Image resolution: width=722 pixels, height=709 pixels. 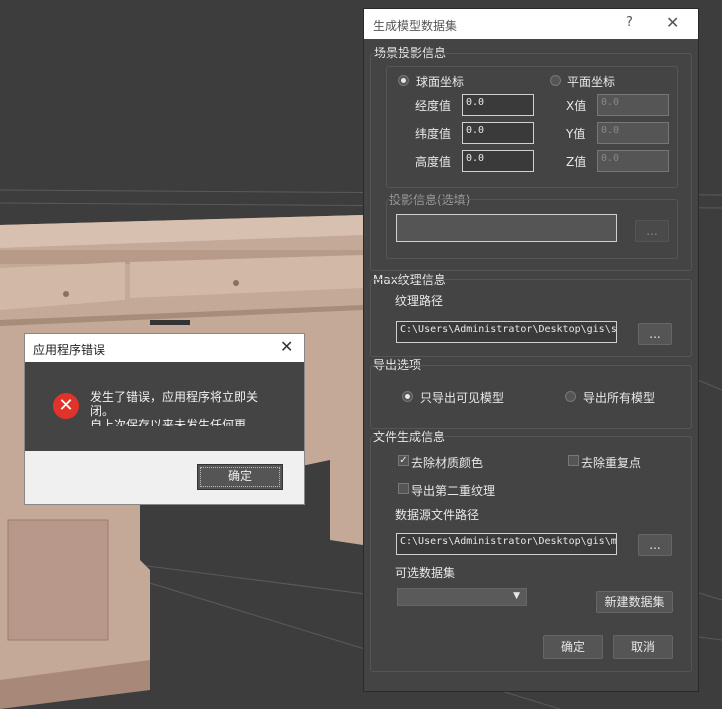 I want to click on help-button: ?, so click(x=629, y=22).